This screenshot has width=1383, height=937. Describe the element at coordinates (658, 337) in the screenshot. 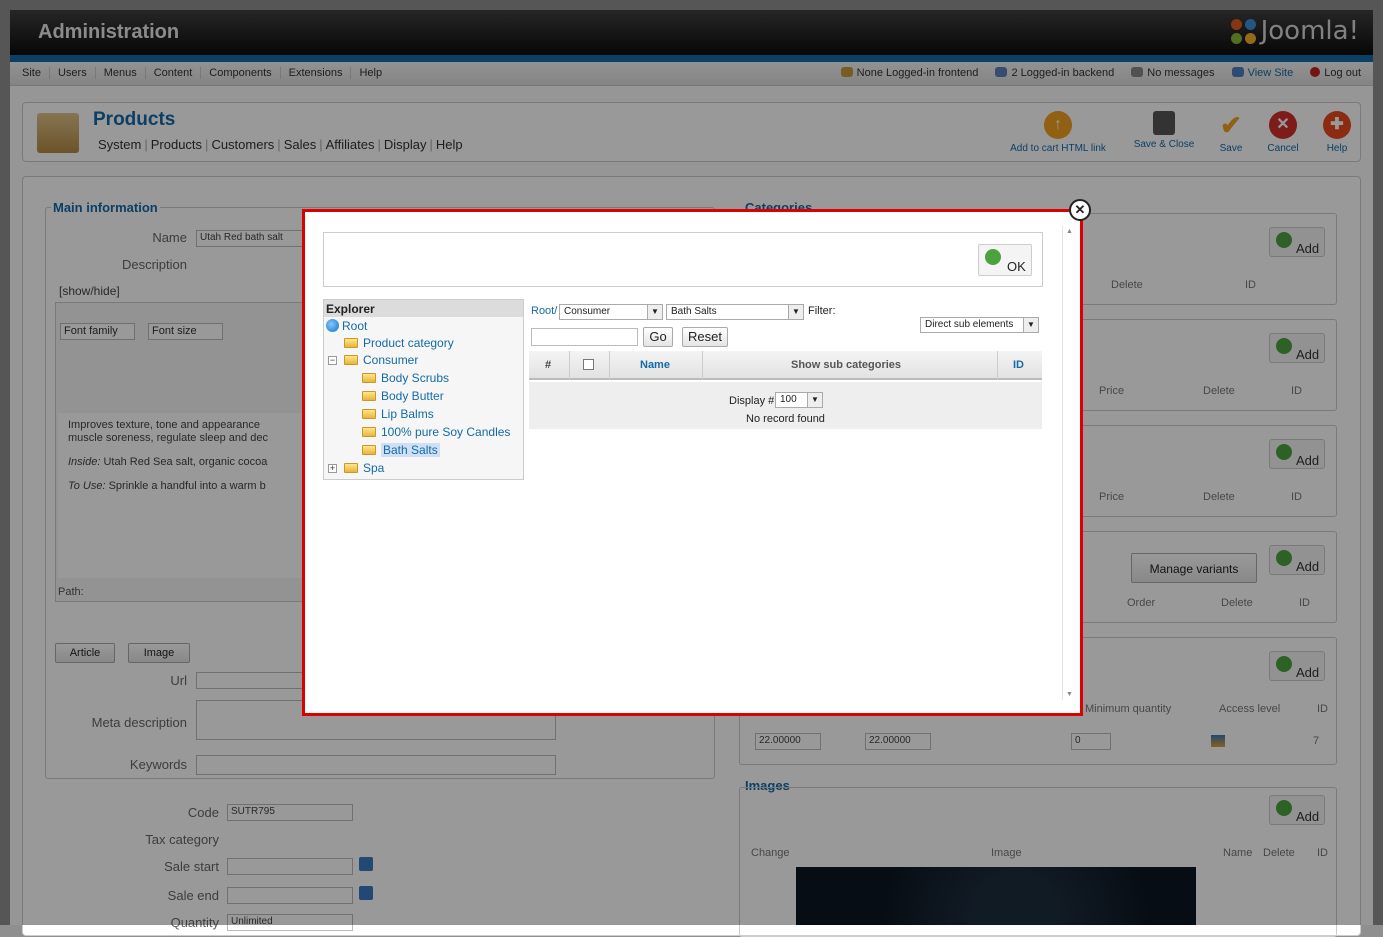

I see `go-button: Go` at that location.